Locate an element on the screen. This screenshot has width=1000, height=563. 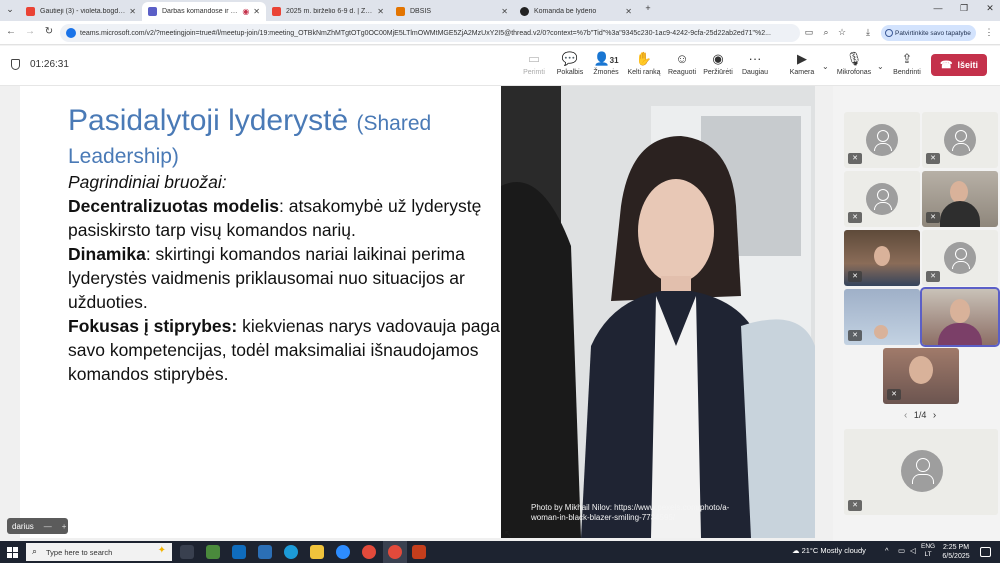
new-tab-button: + is located at coordinates (648, 8).